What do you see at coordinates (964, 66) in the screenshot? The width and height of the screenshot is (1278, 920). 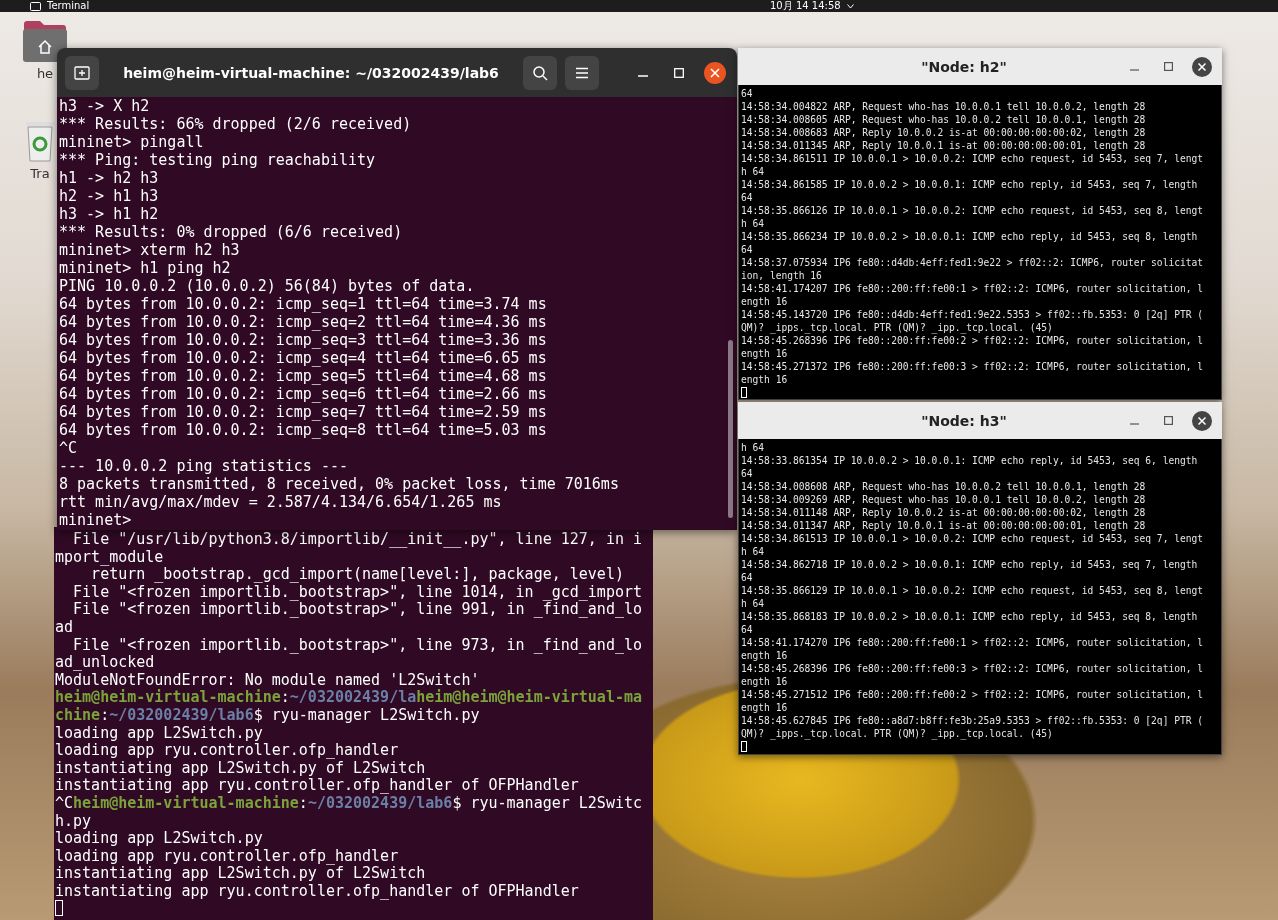 I see `window-title: "Node: h2"` at bounding box center [964, 66].